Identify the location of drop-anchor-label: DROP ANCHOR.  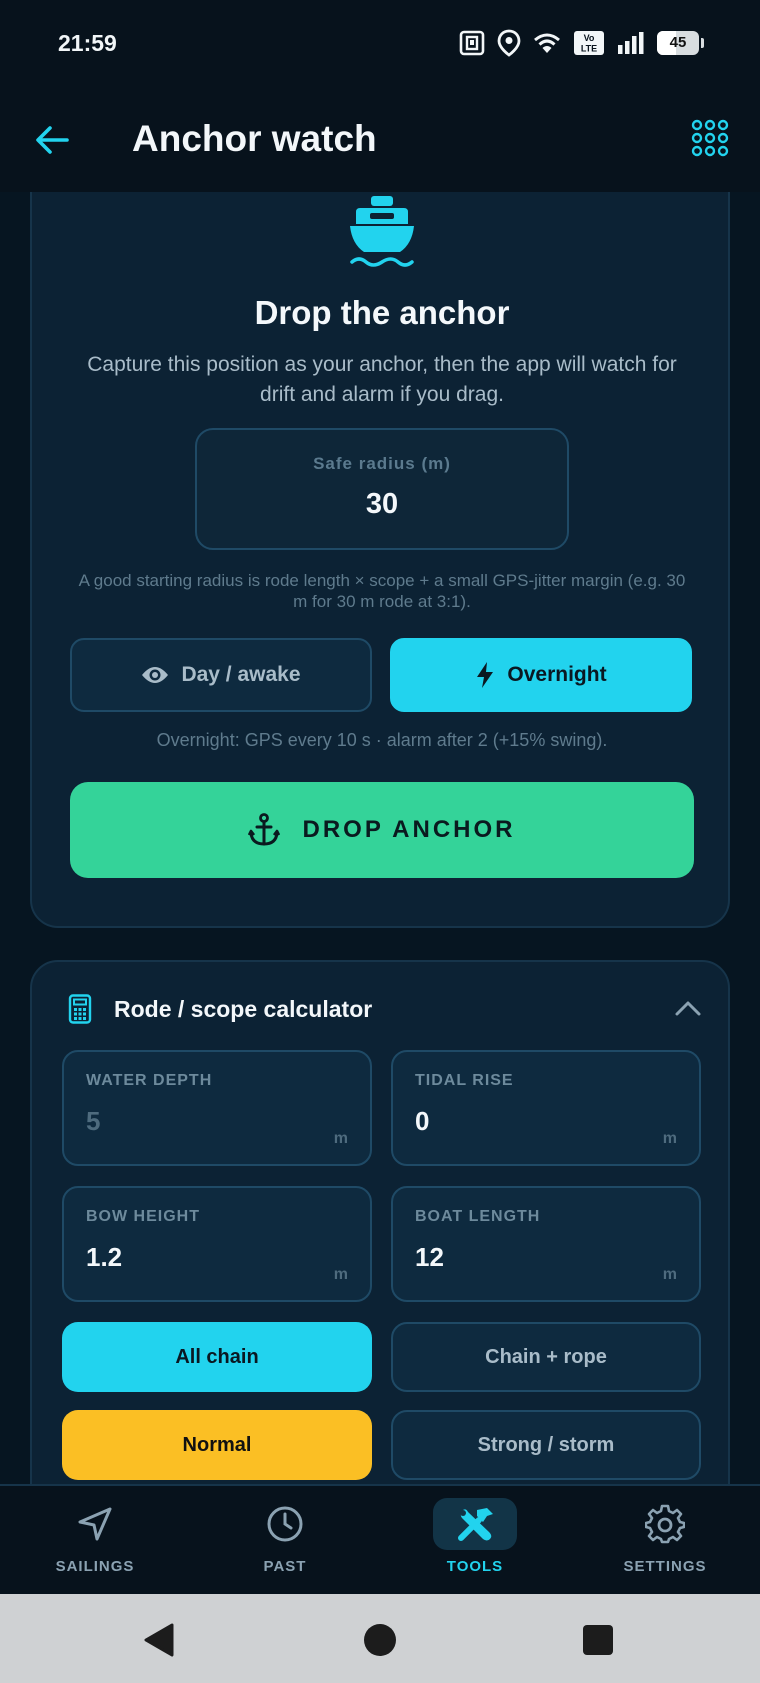
(409, 829).